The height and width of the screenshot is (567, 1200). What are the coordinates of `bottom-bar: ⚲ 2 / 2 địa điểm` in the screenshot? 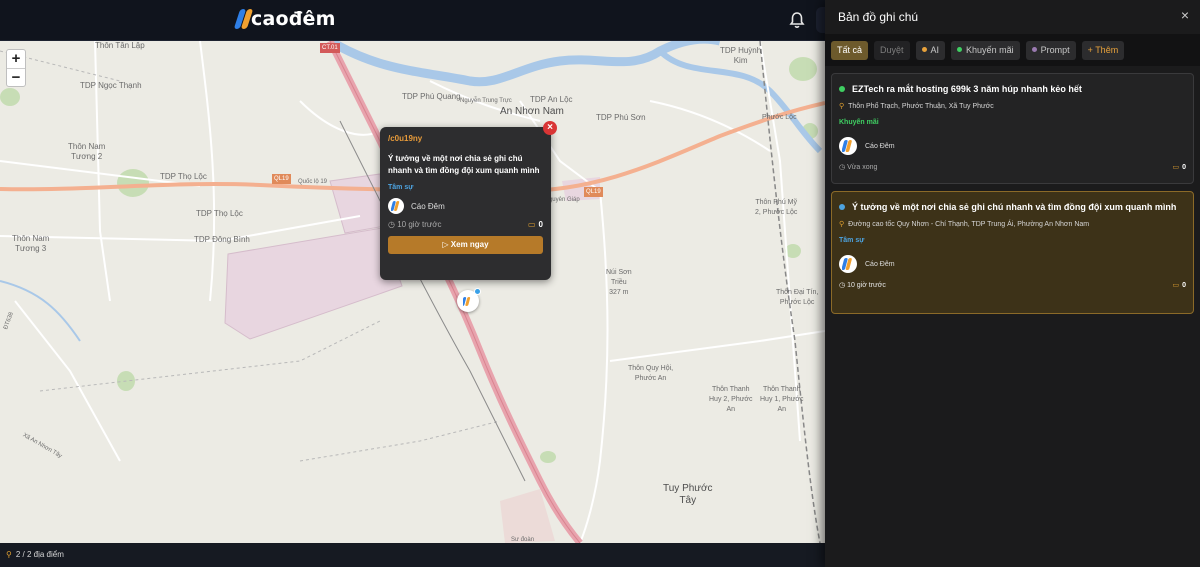 It's located at (412, 555).